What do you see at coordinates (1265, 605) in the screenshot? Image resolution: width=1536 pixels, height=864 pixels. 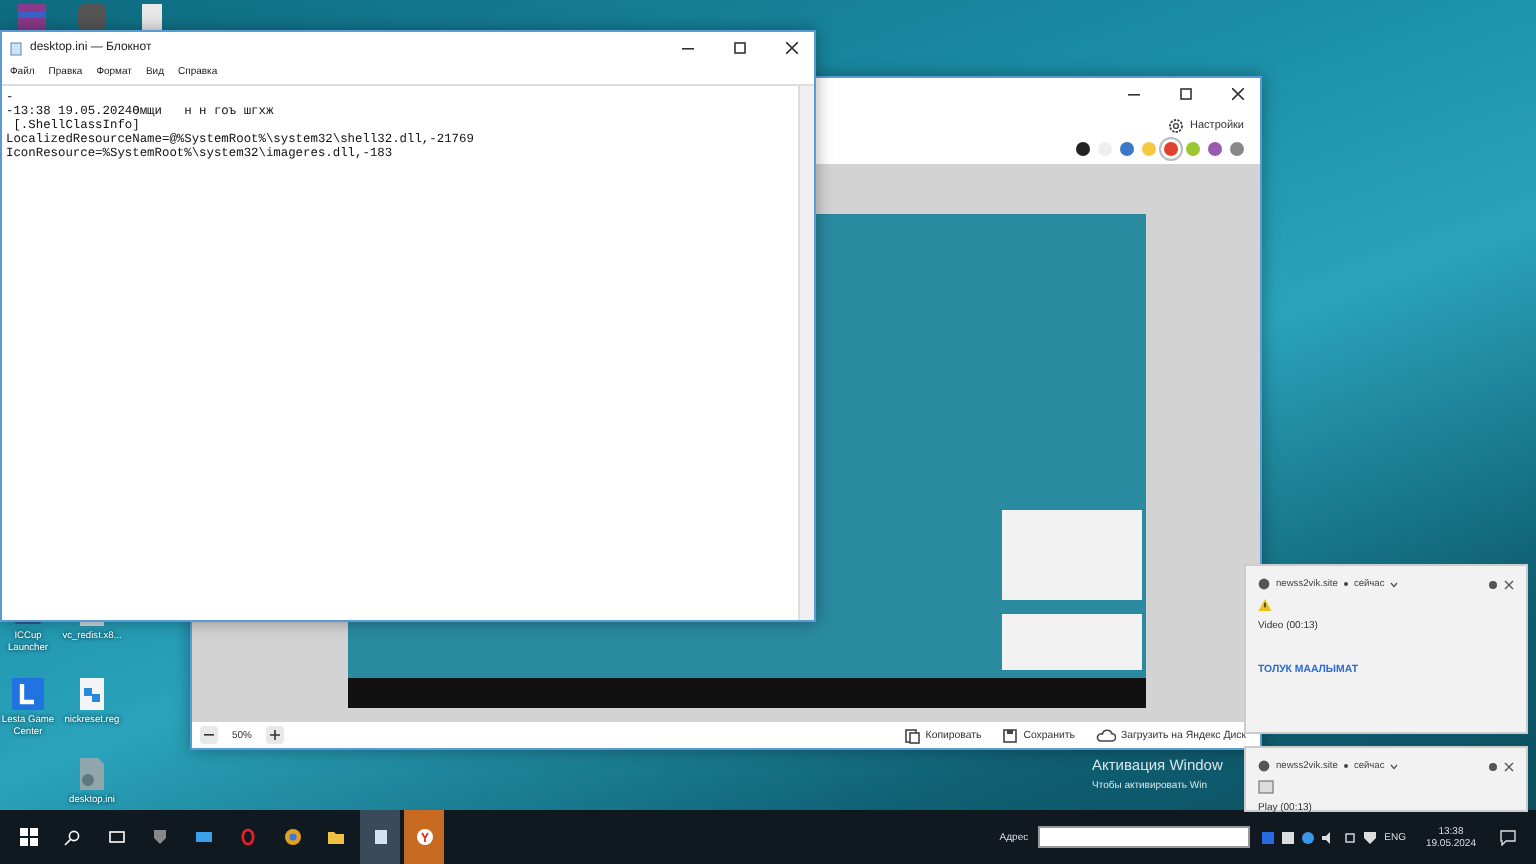 I see `warning-icon` at bounding box center [1265, 605].